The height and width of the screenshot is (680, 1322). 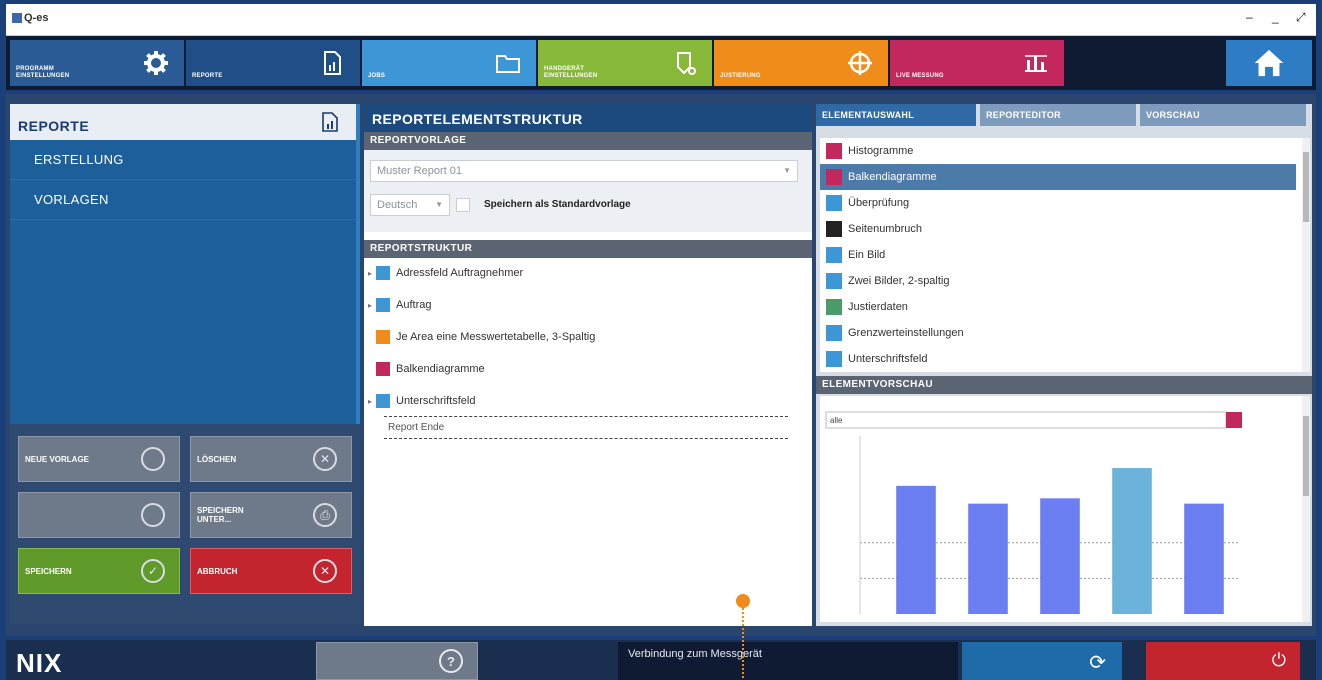 What do you see at coordinates (1036, 63) in the screenshot?
I see `chart-icon` at bounding box center [1036, 63].